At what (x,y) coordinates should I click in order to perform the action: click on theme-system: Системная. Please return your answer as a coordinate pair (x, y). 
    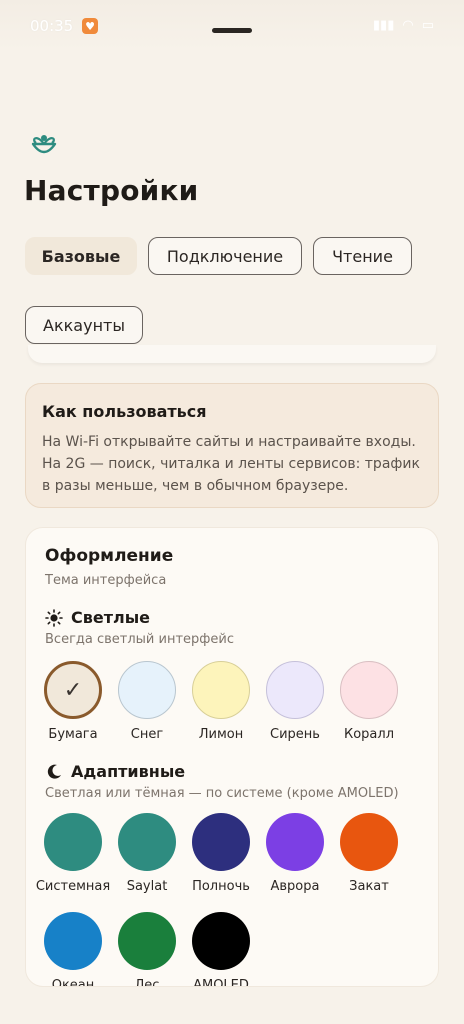
    Looking at the image, I should click on (73, 853).